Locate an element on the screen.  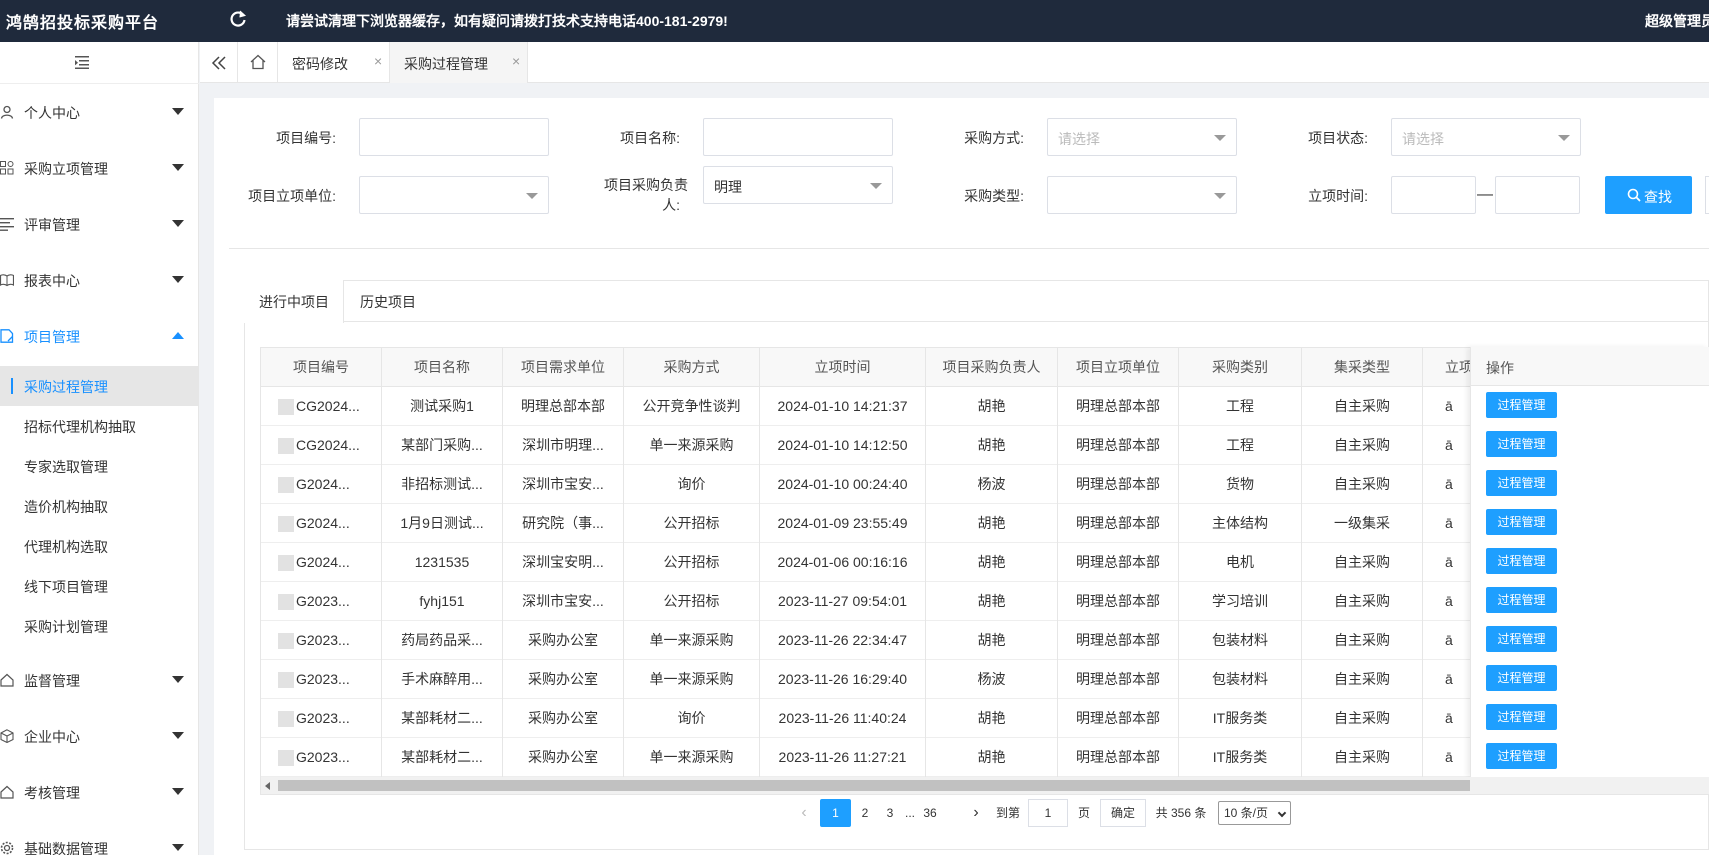
table-cell-time: 2023-11-27 09:54:01 is located at coordinates (843, 601).